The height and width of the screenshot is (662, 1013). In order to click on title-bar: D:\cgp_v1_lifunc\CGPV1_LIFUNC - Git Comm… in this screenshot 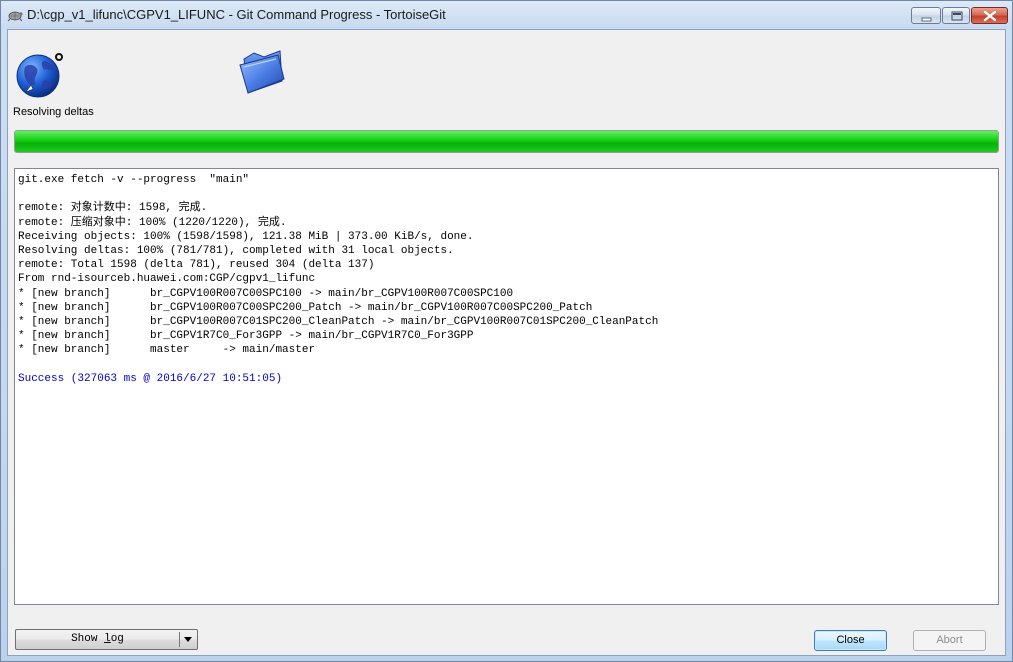, I will do `click(506, 15)`.